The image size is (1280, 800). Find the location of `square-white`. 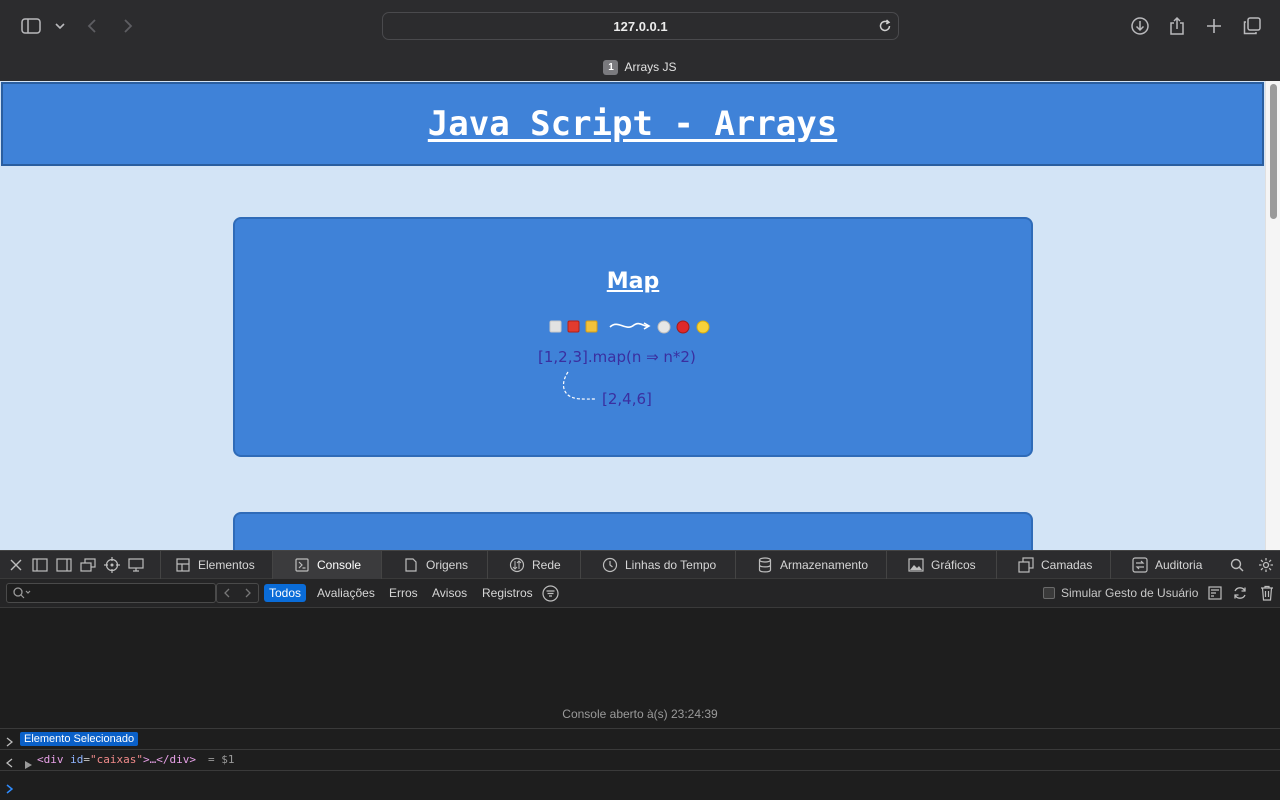

square-white is located at coordinates (555, 326).